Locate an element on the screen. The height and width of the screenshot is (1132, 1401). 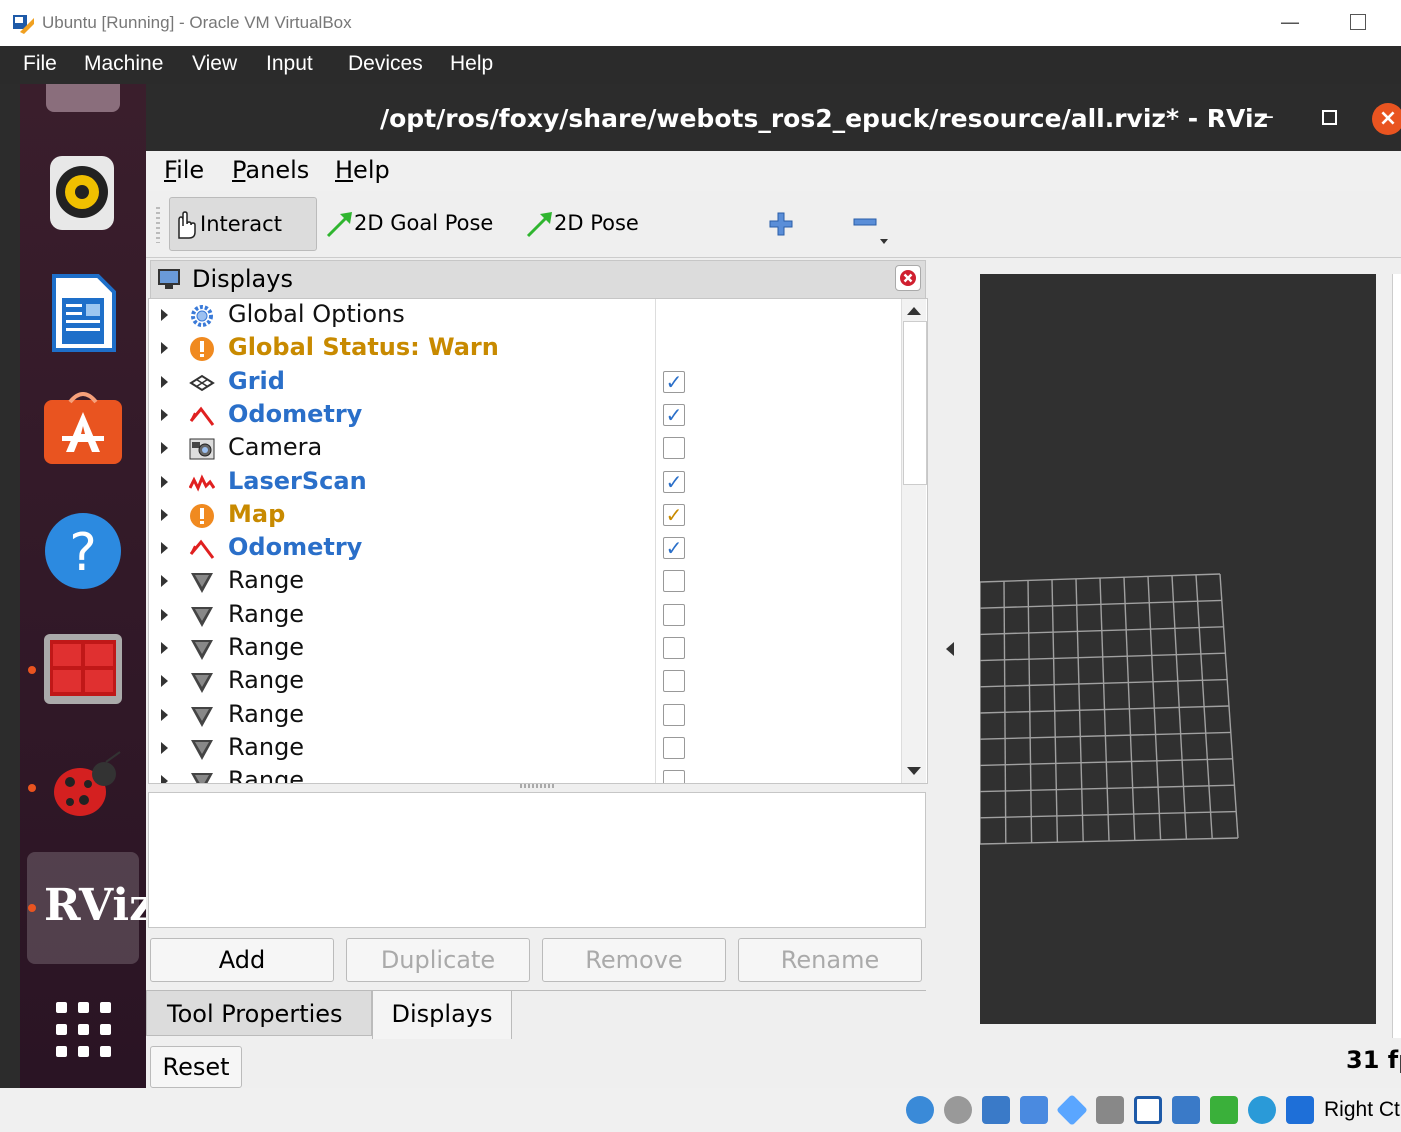
display-row: Global Status: Warn is located at coordinates (524, 348).